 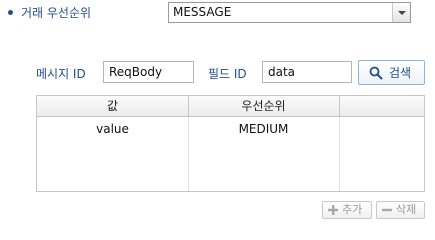 I want to click on grid-header: 값 우선순위, so click(x=230, y=106).